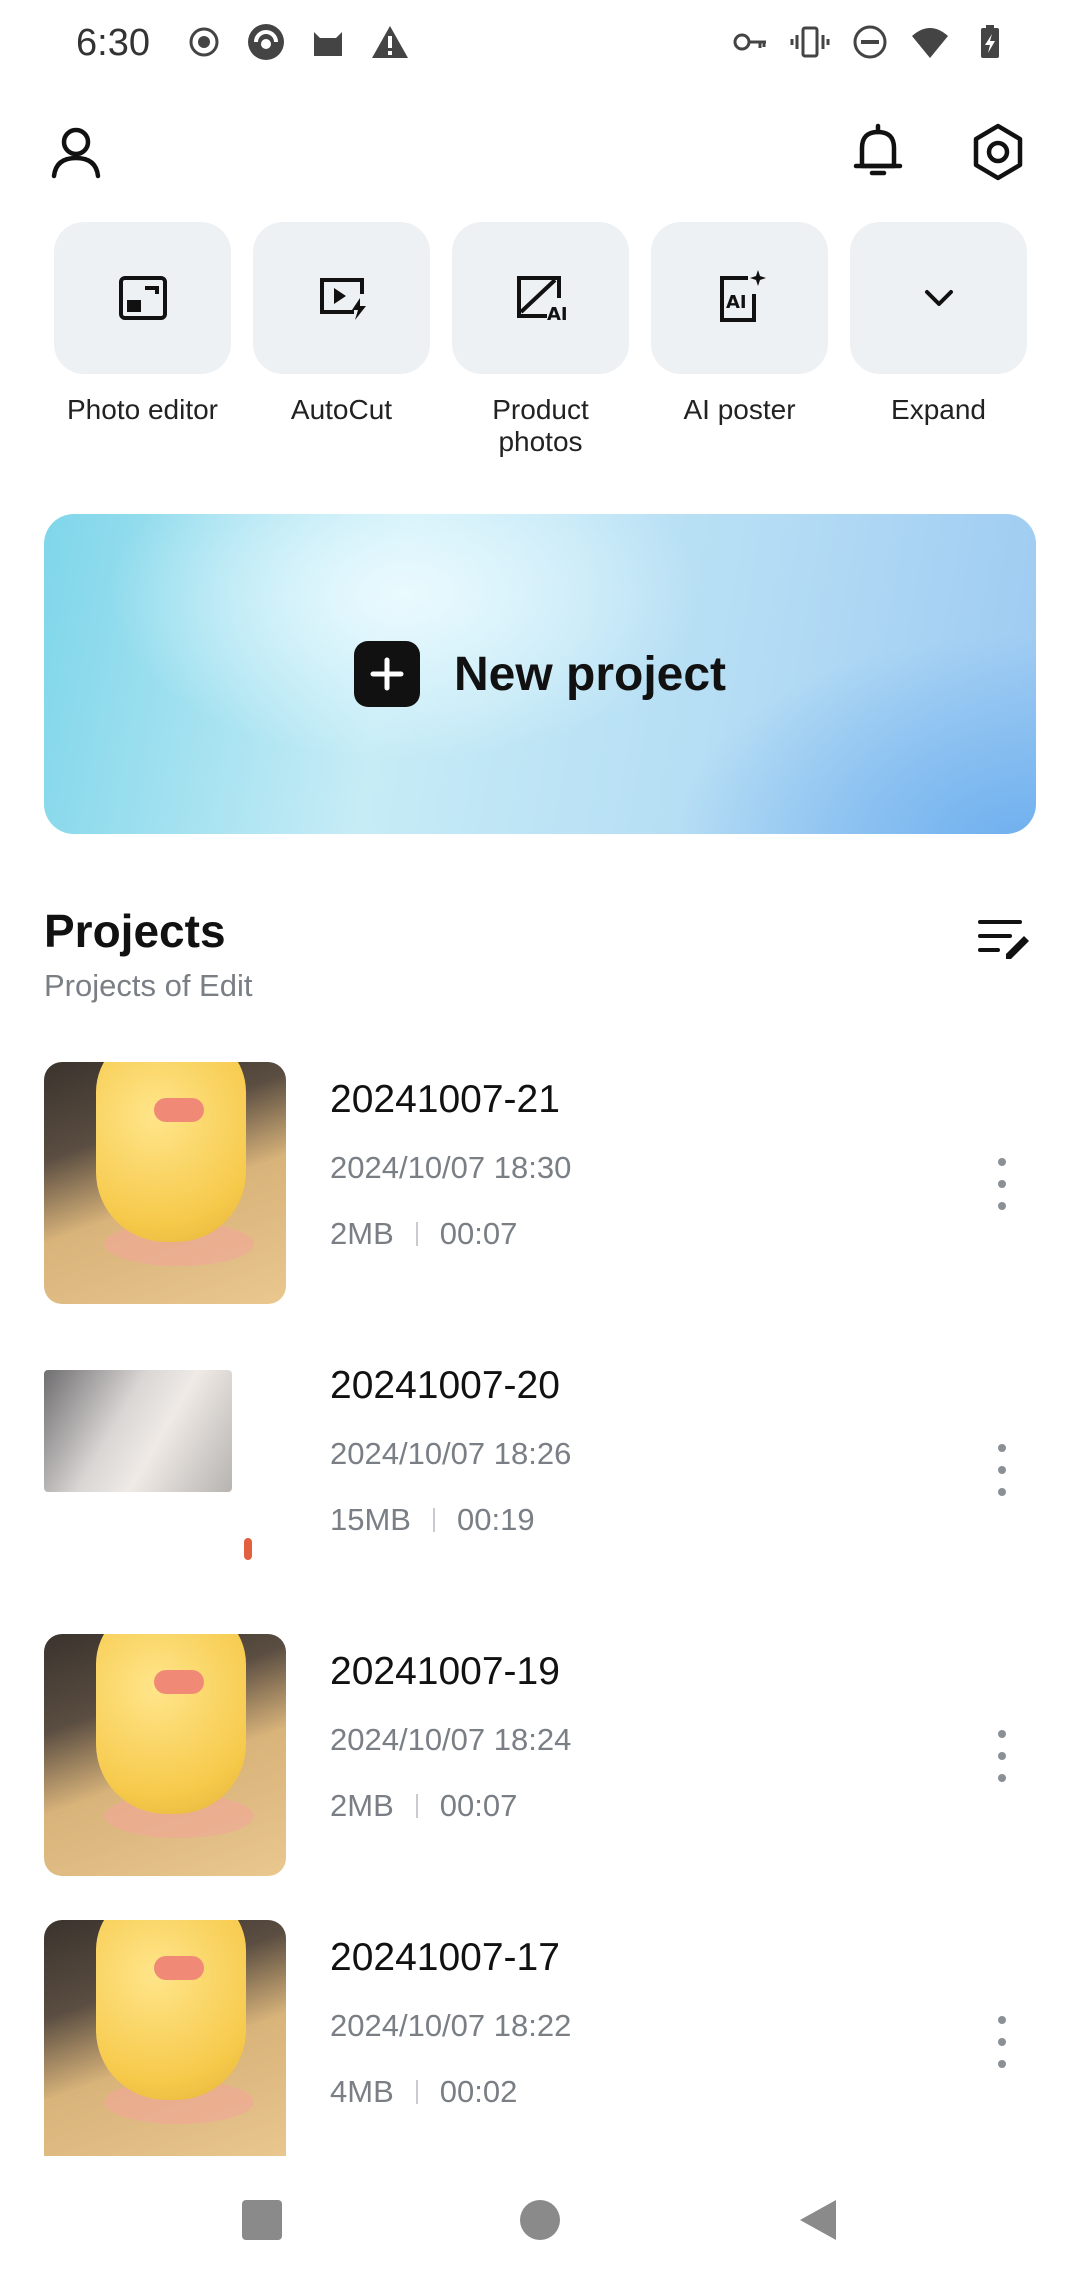 This screenshot has height=2280, width=1080. I want to click on list-item: 20241007-19 2024/10/07 18:24 2MB 00:07, so click(544, 1777).